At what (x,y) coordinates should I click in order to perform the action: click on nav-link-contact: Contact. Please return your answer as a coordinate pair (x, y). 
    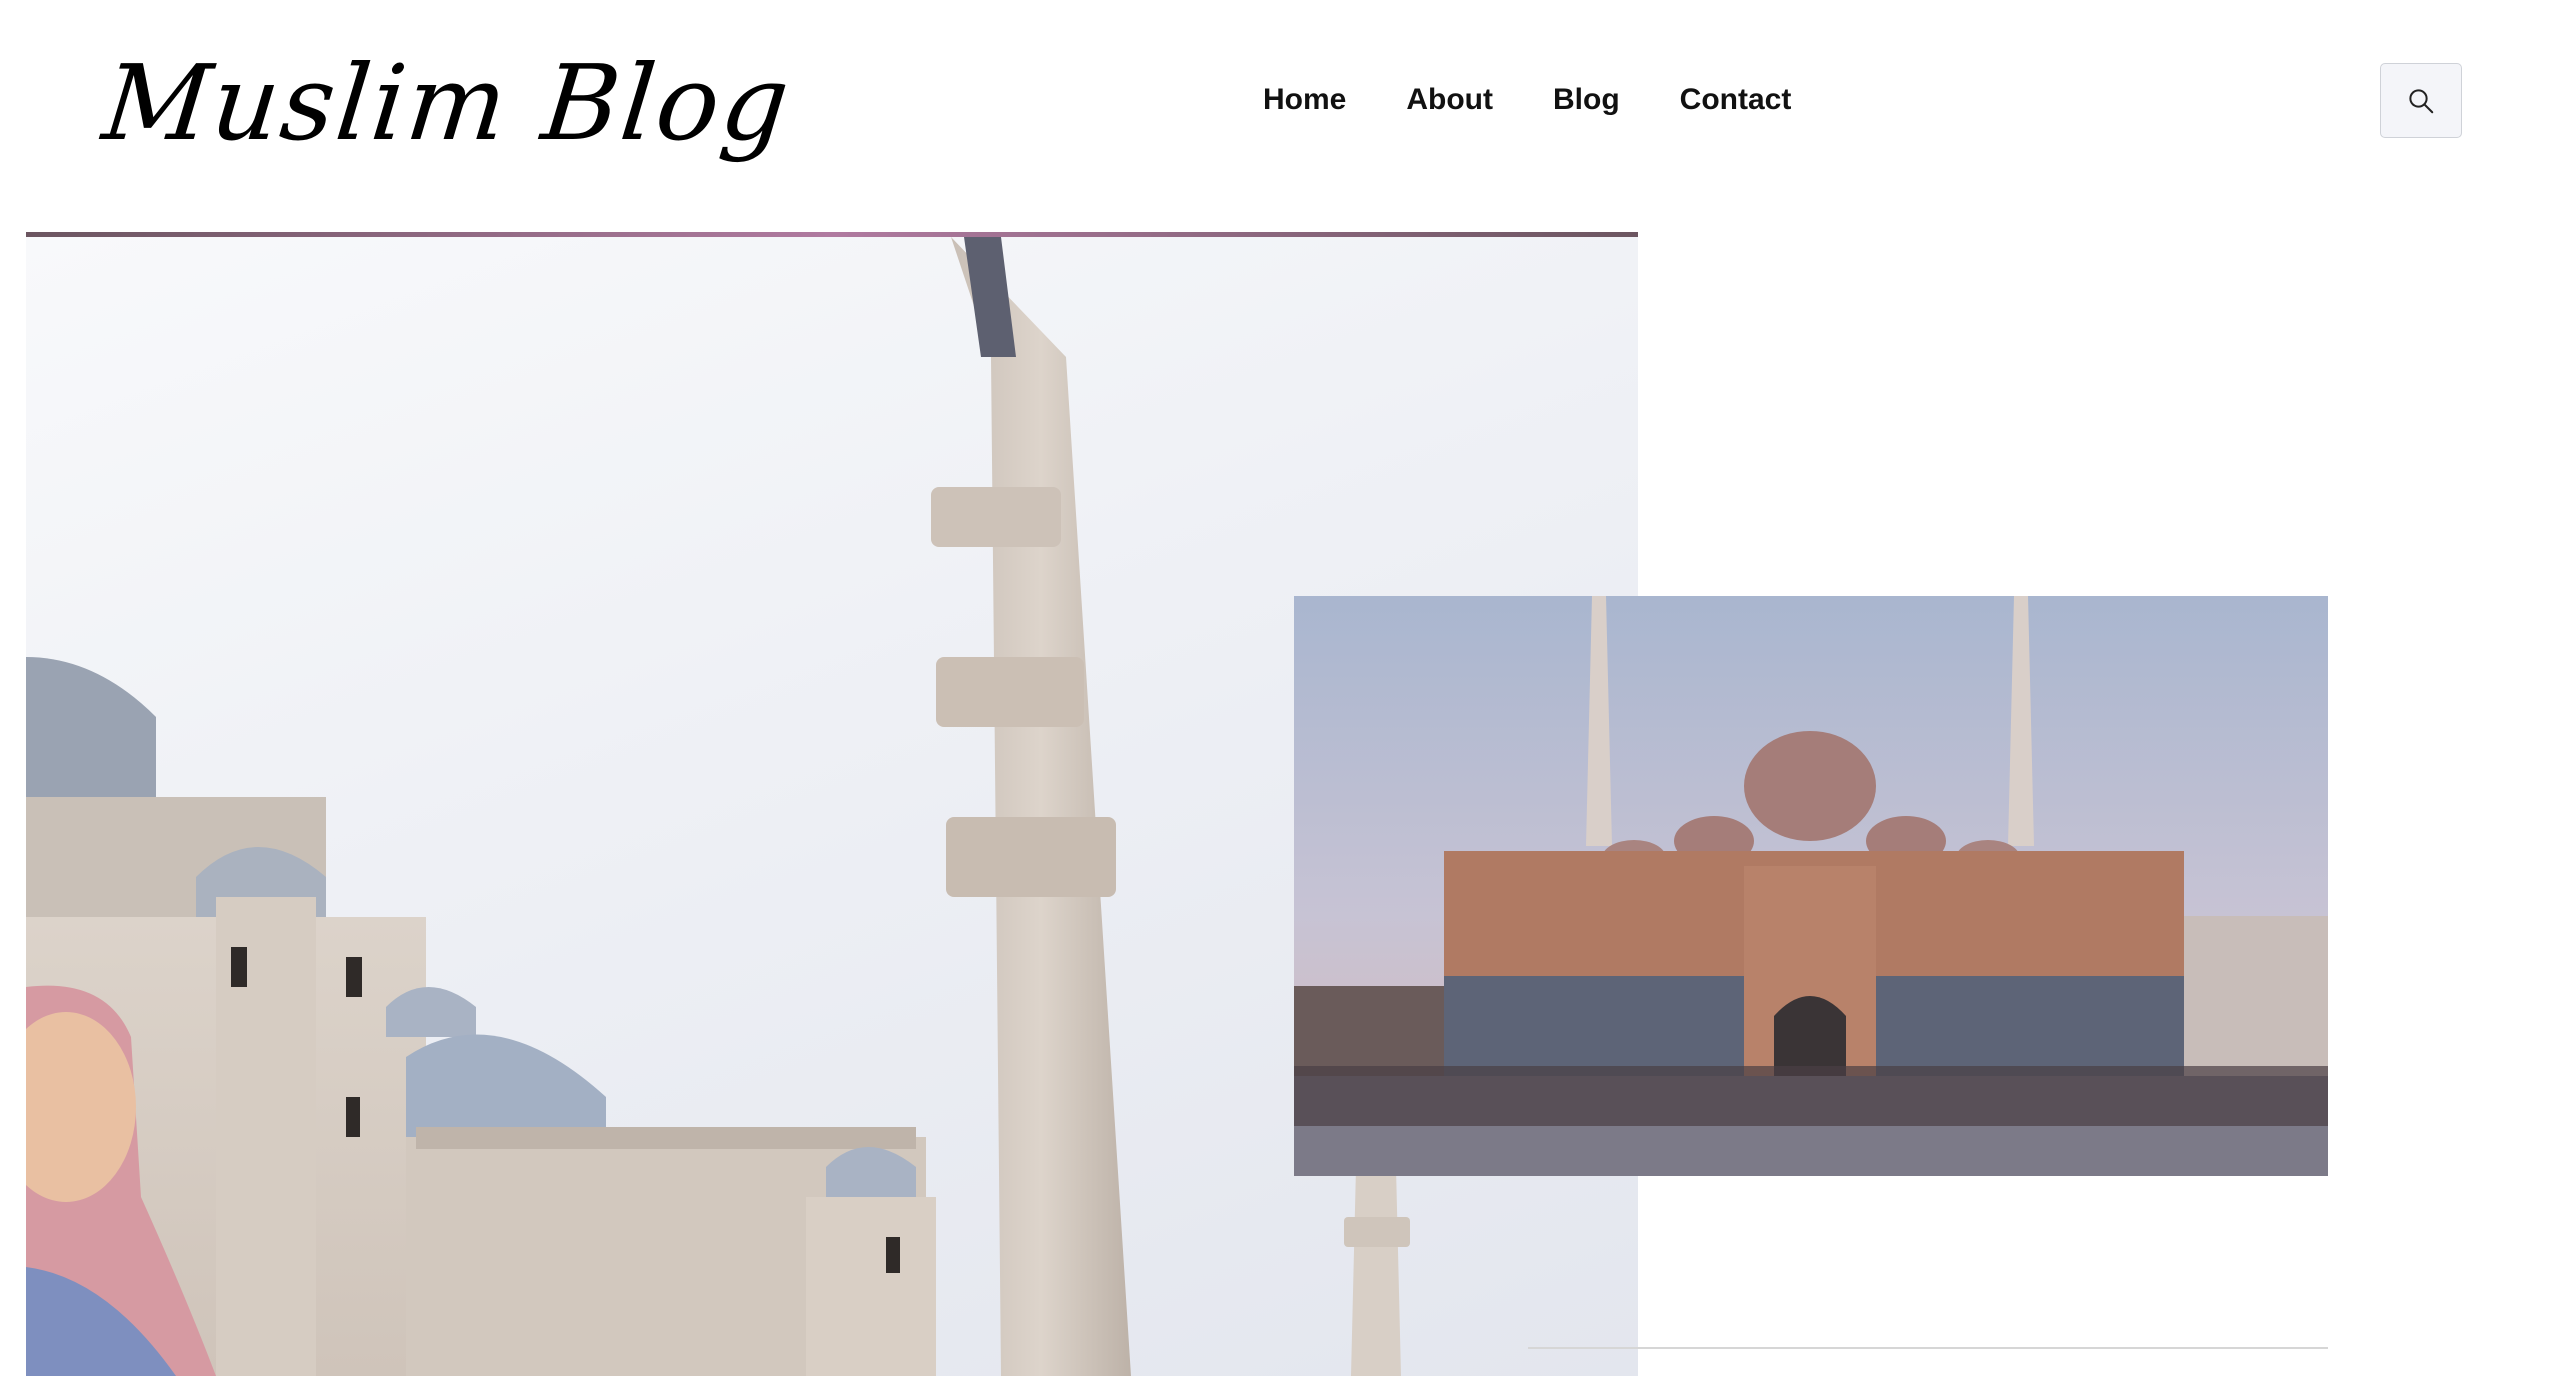
    Looking at the image, I should click on (1736, 100).